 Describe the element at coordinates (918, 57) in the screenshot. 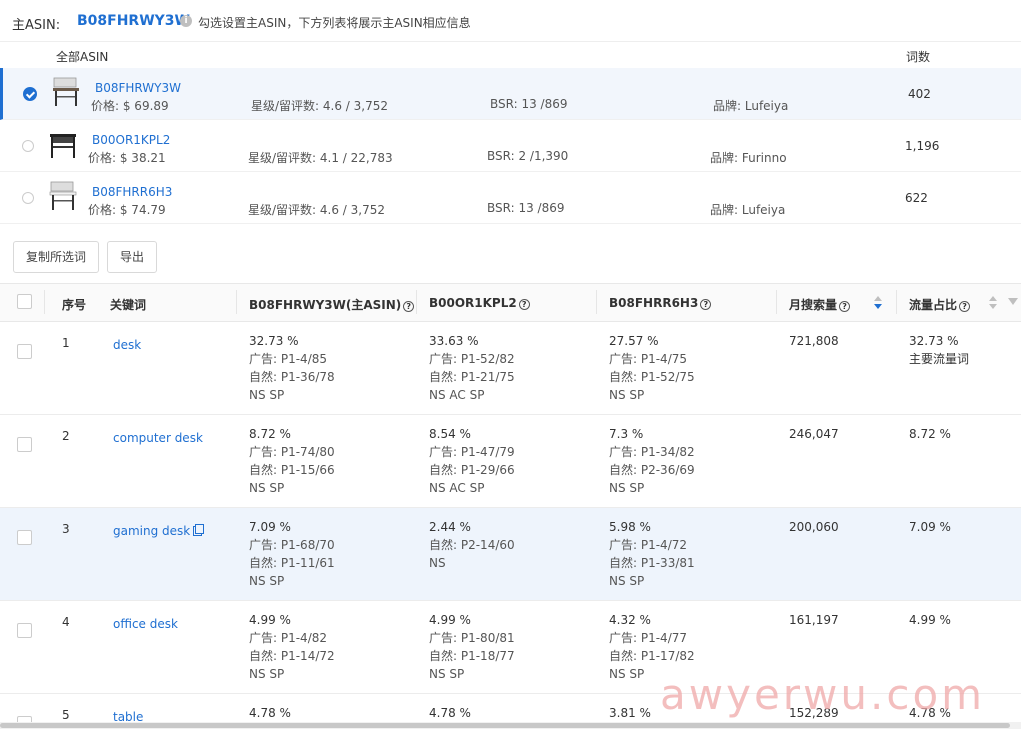

I see `word-count-header: 词数` at that location.